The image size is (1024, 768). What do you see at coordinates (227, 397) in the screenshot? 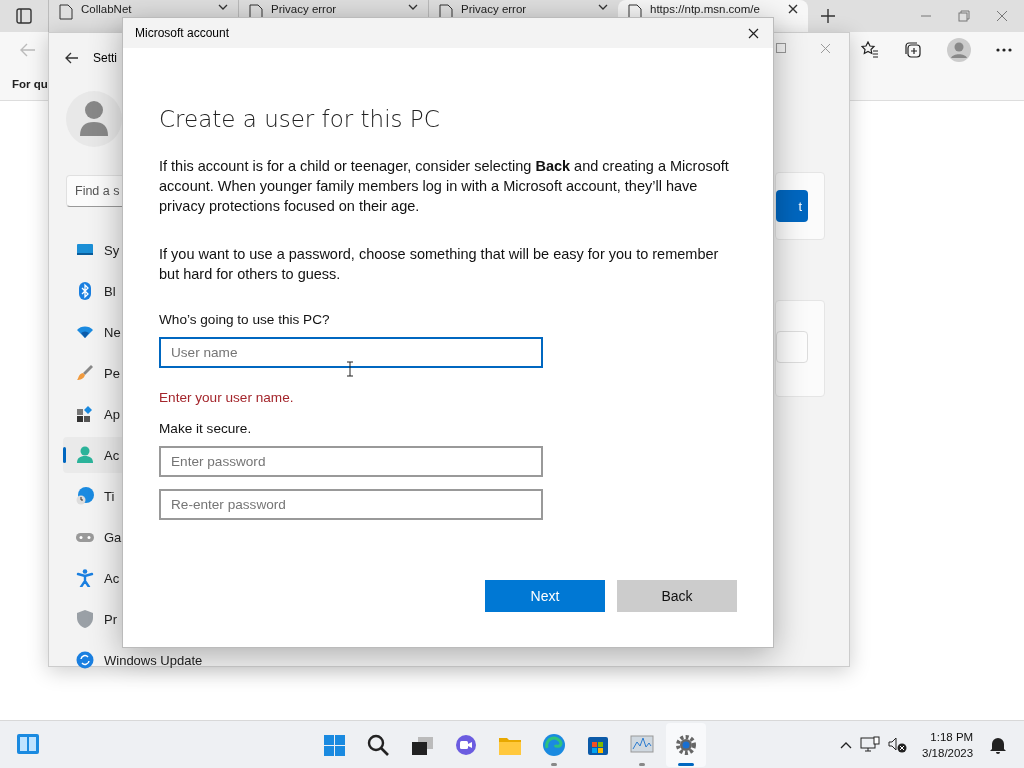
I see `error-message: Enter your user name.` at bounding box center [227, 397].